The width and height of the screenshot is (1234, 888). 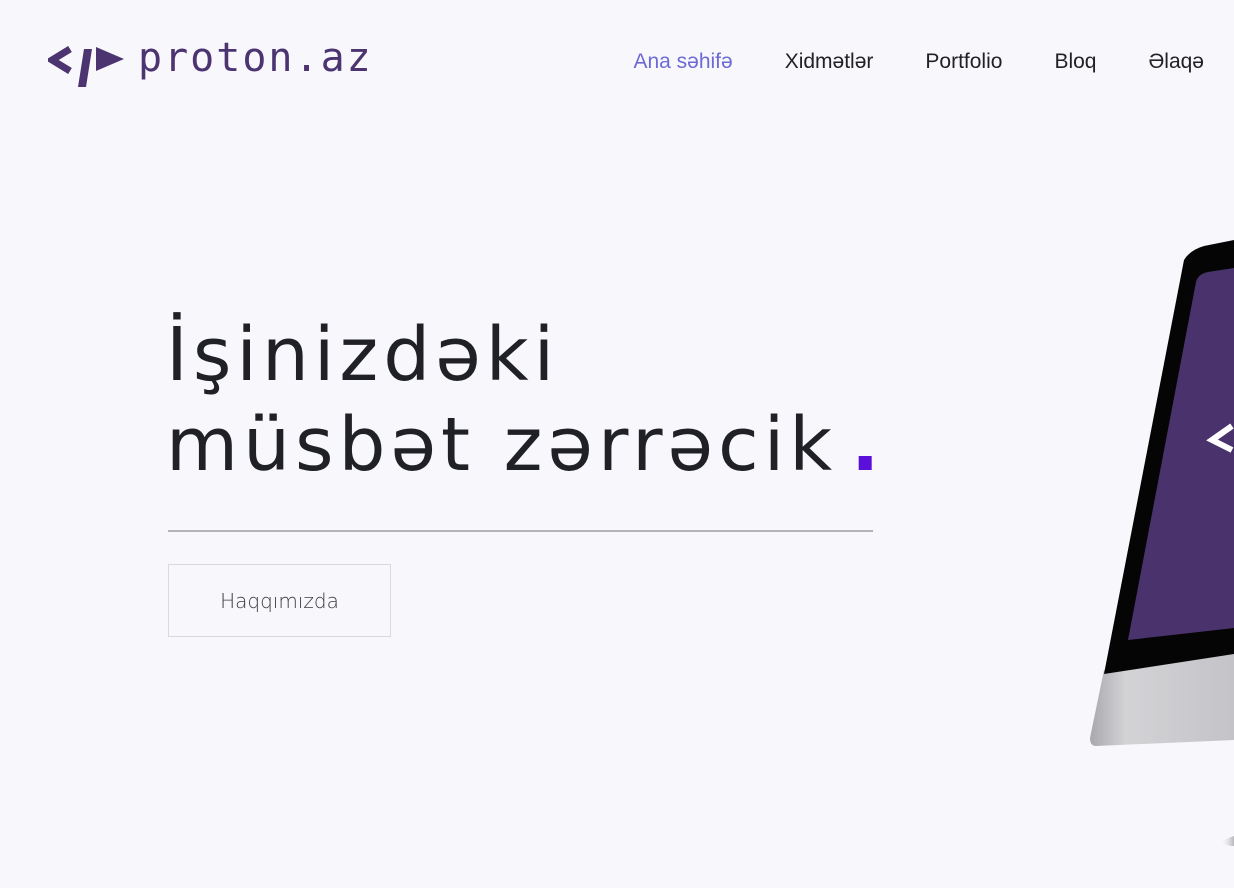 What do you see at coordinates (279, 600) in the screenshot?
I see `about-button: Haqqımızda` at bounding box center [279, 600].